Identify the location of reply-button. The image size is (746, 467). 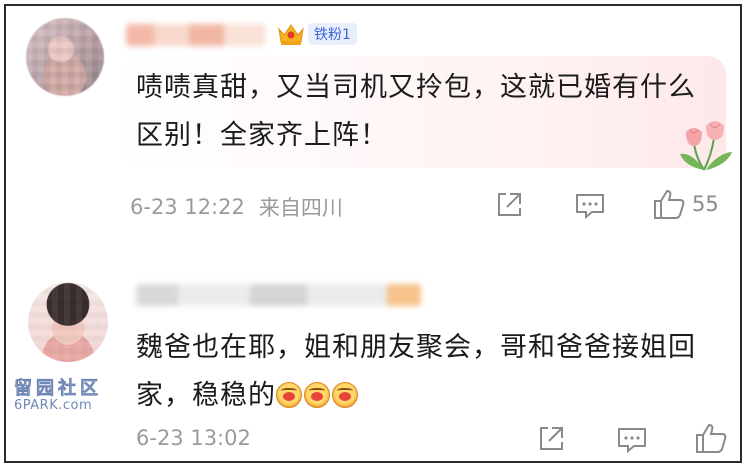
(632, 440).